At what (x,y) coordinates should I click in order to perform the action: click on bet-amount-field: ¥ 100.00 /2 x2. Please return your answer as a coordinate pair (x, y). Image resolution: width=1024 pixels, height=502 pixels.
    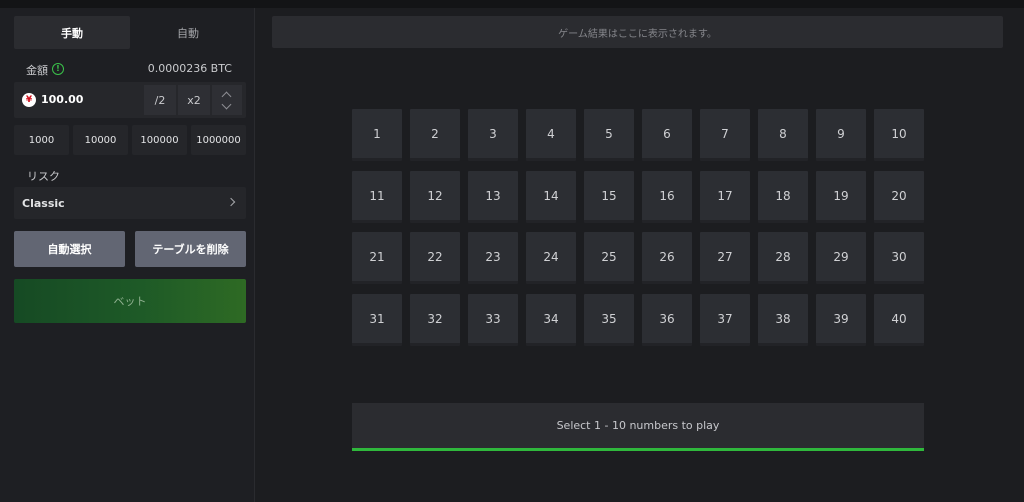
    Looking at the image, I should click on (130, 100).